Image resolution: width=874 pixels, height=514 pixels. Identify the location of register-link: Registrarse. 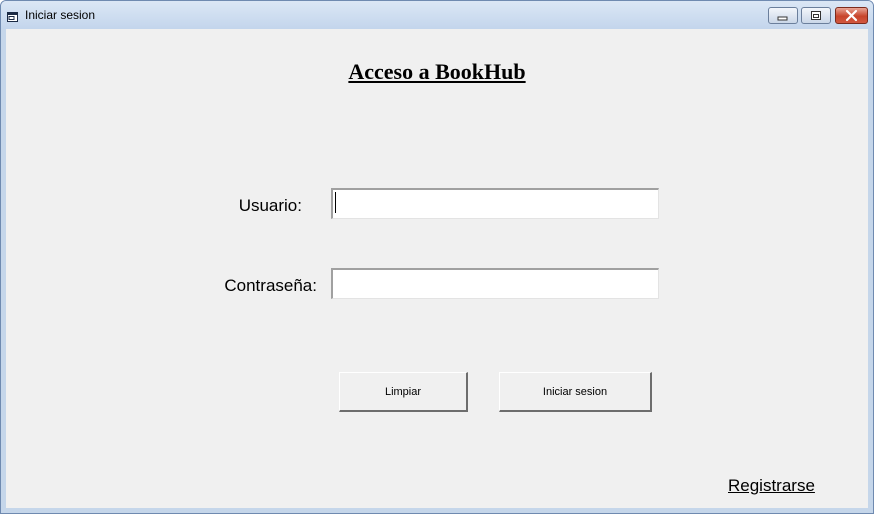
(771, 486).